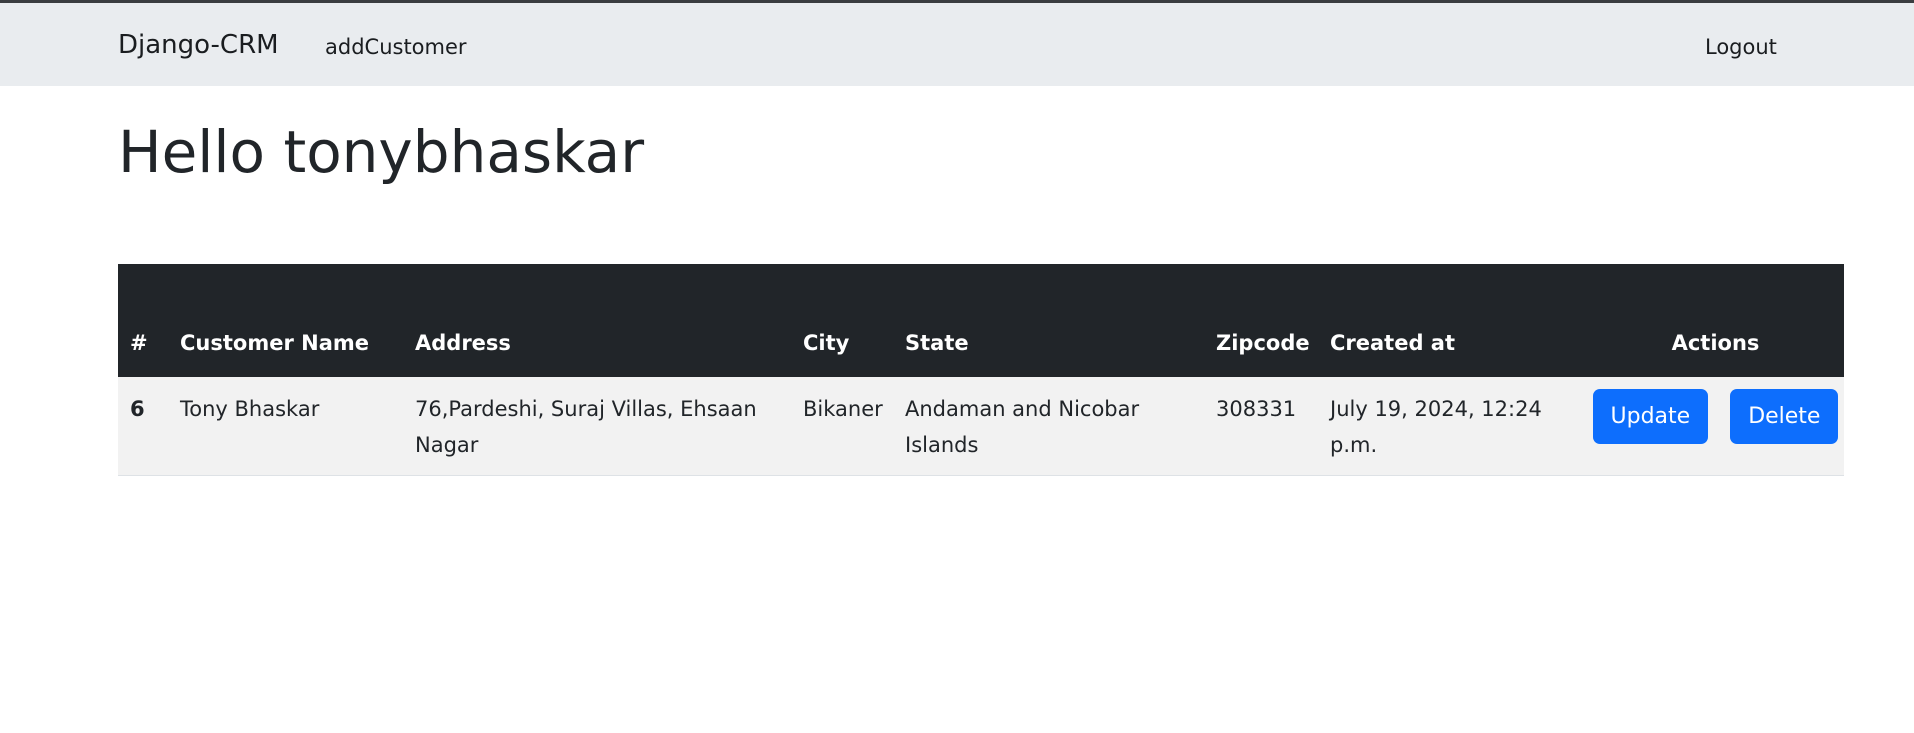 The image size is (1914, 733). What do you see at coordinates (843, 409) in the screenshot?
I see `cell-city: Bikaner` at bounding box center [843, 409].